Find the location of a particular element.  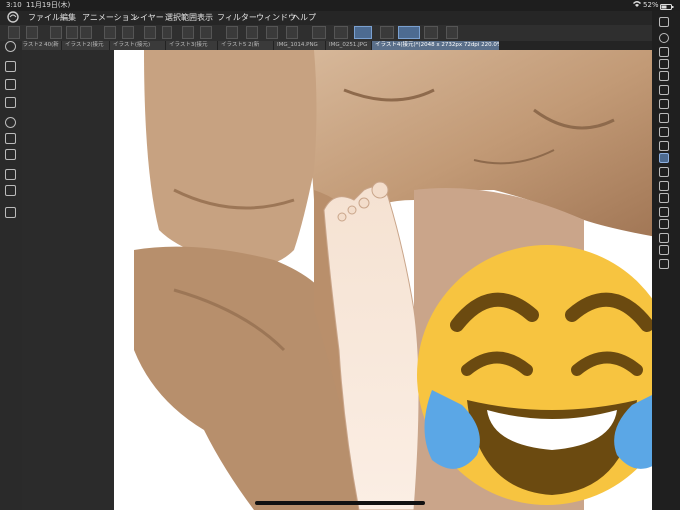

material-icon is located at coordinates (10, 212).